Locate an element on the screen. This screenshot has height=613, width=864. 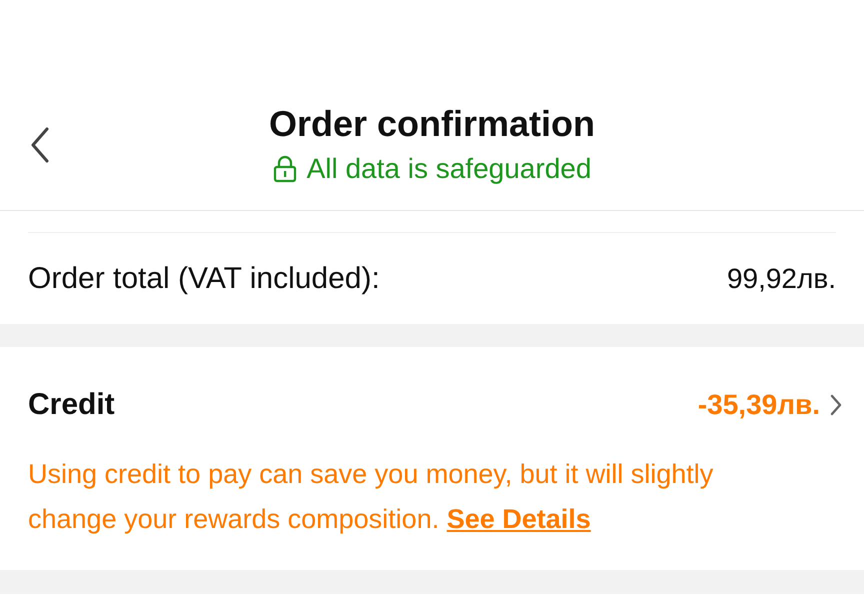
order-total-label: Order total (VAT included): is located at coordinates (204, 279).